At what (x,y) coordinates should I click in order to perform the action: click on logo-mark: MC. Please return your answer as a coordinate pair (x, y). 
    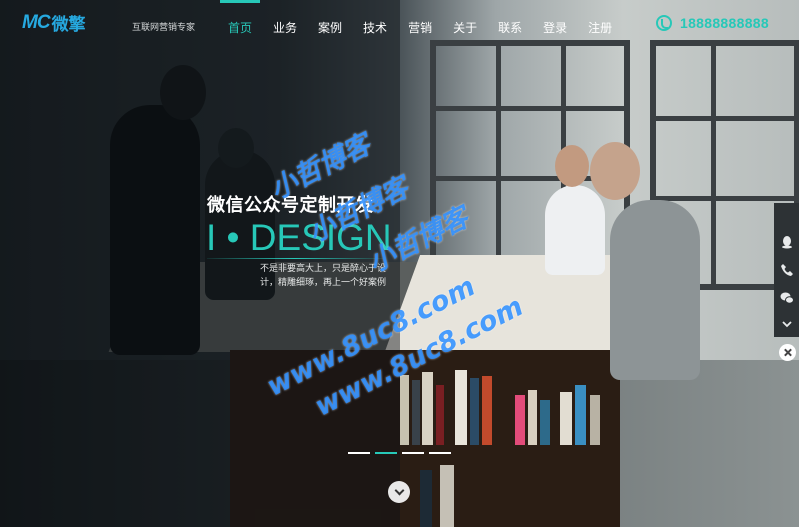
    Looking at the image, I should click on (36, 22).